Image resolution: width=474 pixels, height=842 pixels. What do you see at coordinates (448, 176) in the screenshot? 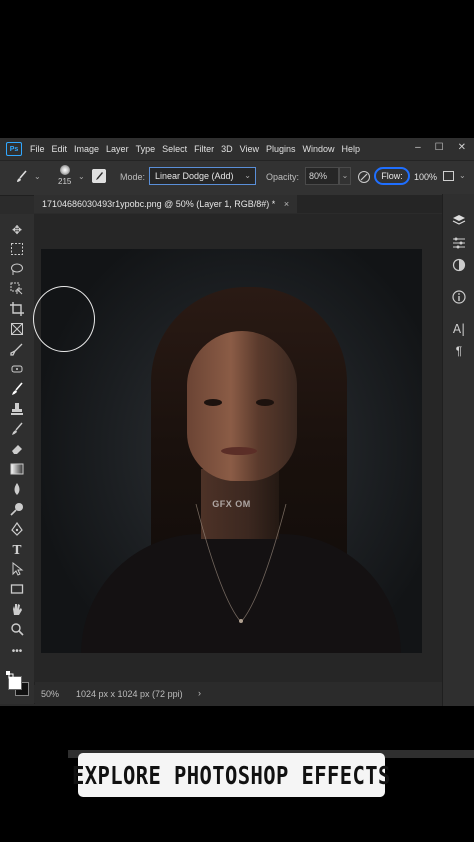
I see `airbrush-icon` at bounding box center [448, 176].